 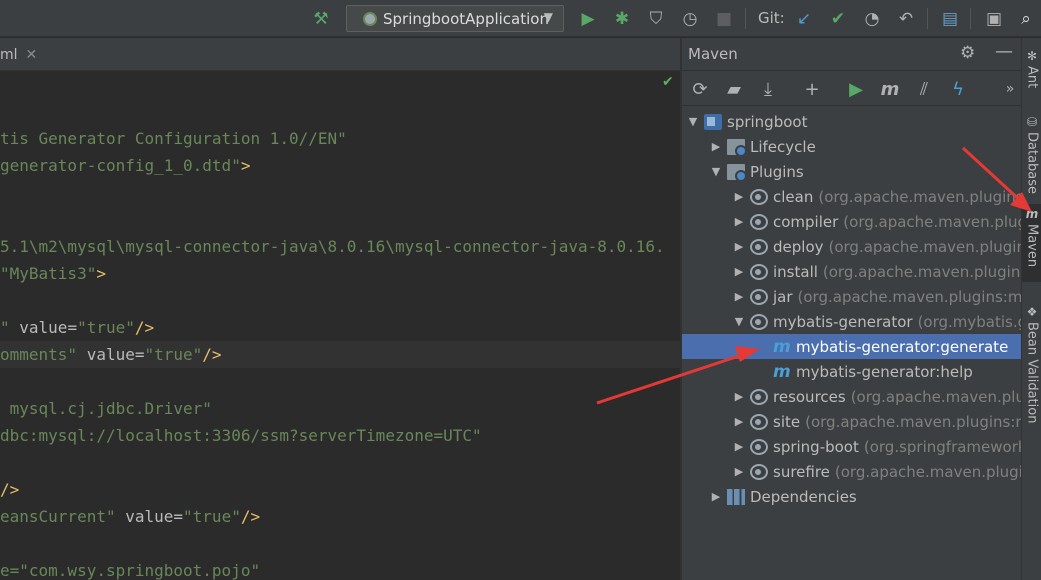 I want to click on code-line: mysql.cj.jdbc.Driver", so click(x=106, y=408).